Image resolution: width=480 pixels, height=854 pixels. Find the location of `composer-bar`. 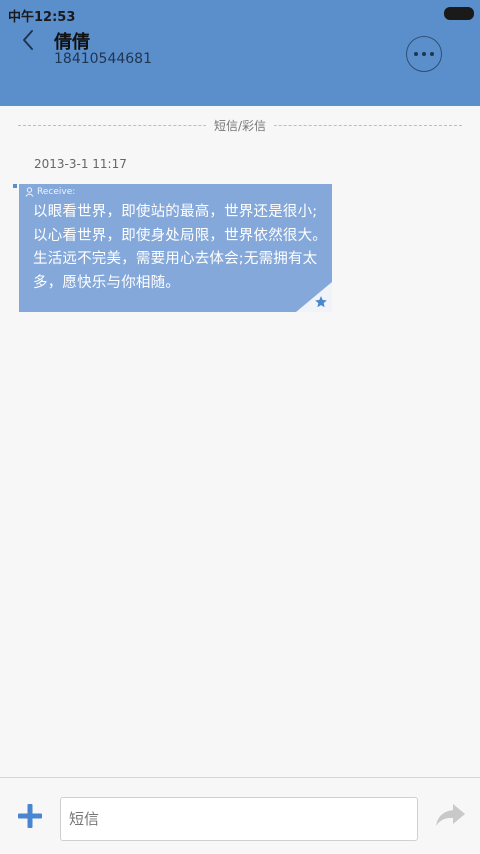

composer-bar is located at coordinates (240, 815).